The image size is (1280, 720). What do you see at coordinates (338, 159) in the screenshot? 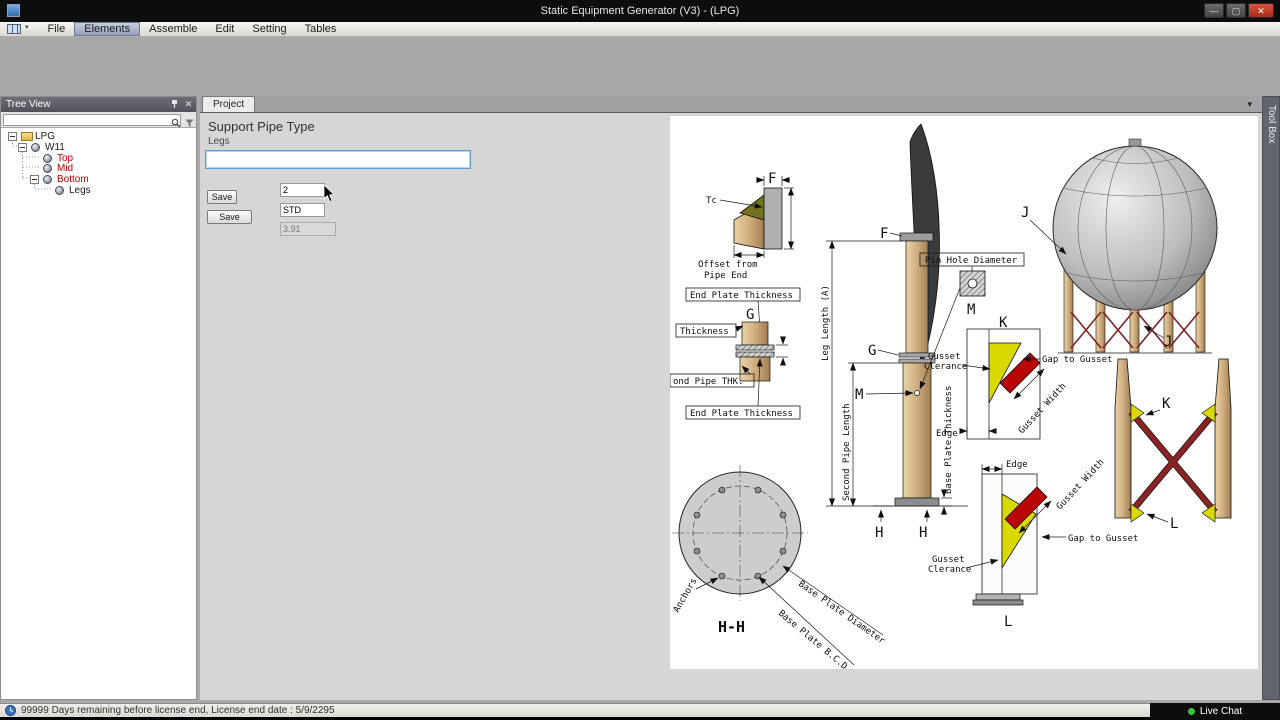
I see `pipe-type-input` at bounding box center [338, 159].